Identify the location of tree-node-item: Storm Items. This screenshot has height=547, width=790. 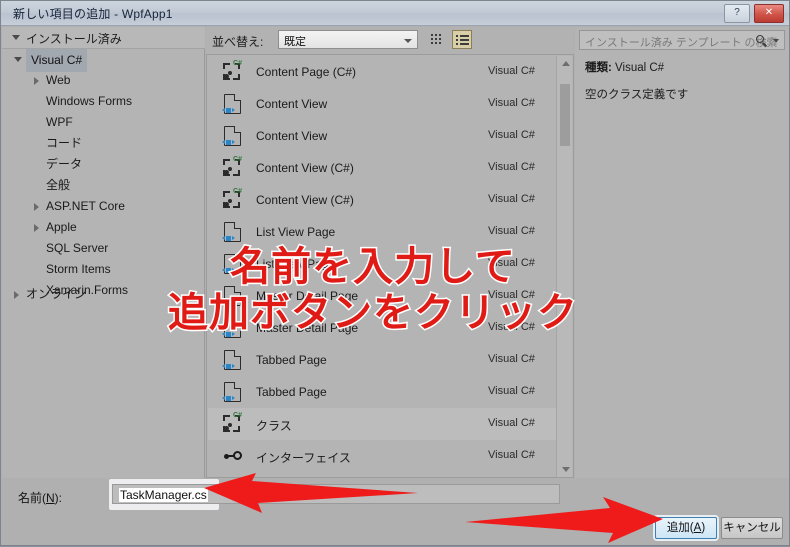
(103, 269).